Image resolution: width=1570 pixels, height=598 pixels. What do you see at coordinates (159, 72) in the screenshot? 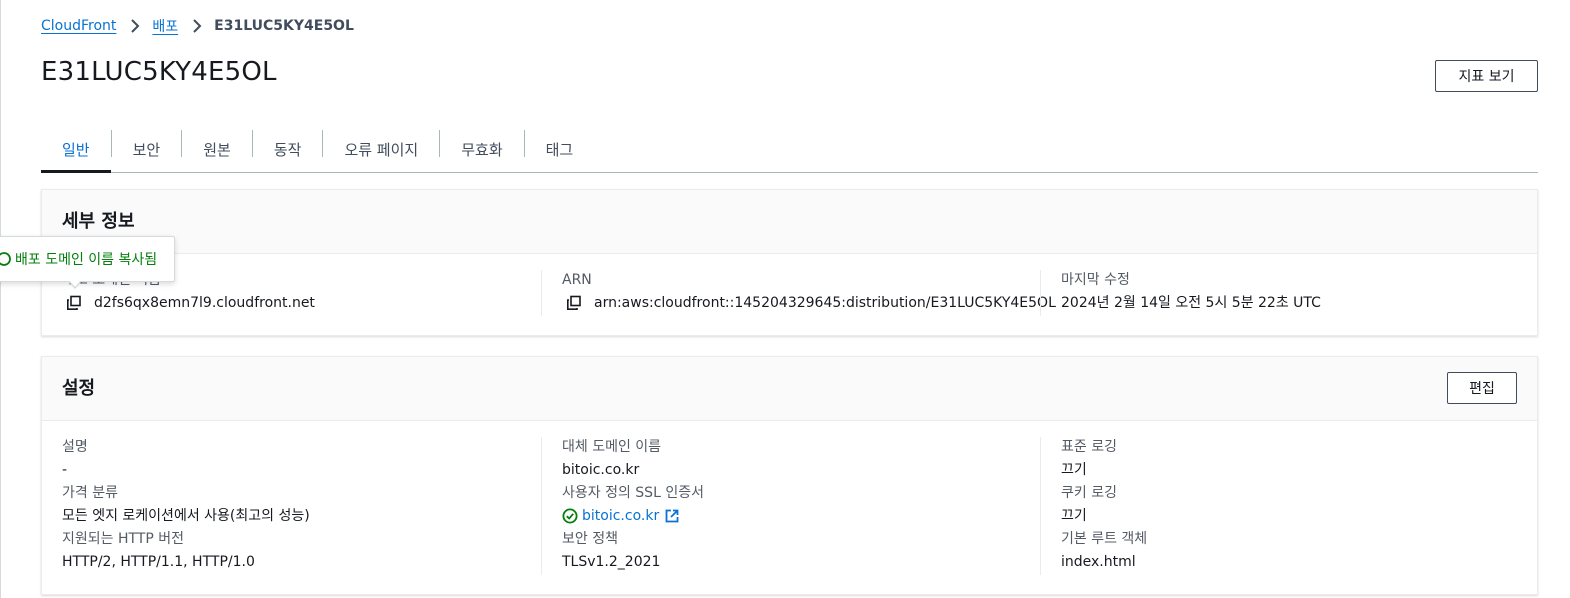
I see `page-title: E31LUC5KY4E5OL` at bounding box center [159, 72].